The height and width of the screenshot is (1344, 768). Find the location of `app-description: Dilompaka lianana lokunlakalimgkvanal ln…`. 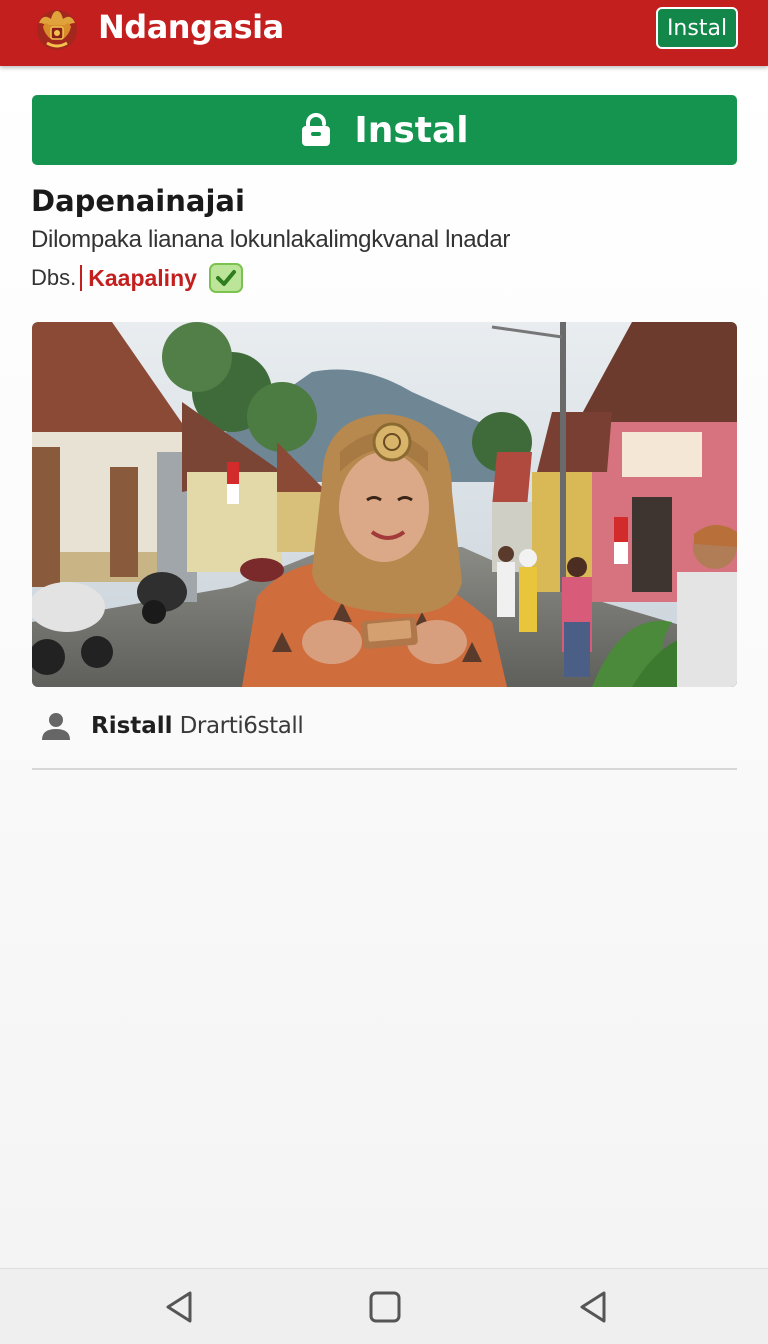

app-description: Dilompaka lianana lokunlakalimgkvanal ln… is located at coordinates (271, 239).